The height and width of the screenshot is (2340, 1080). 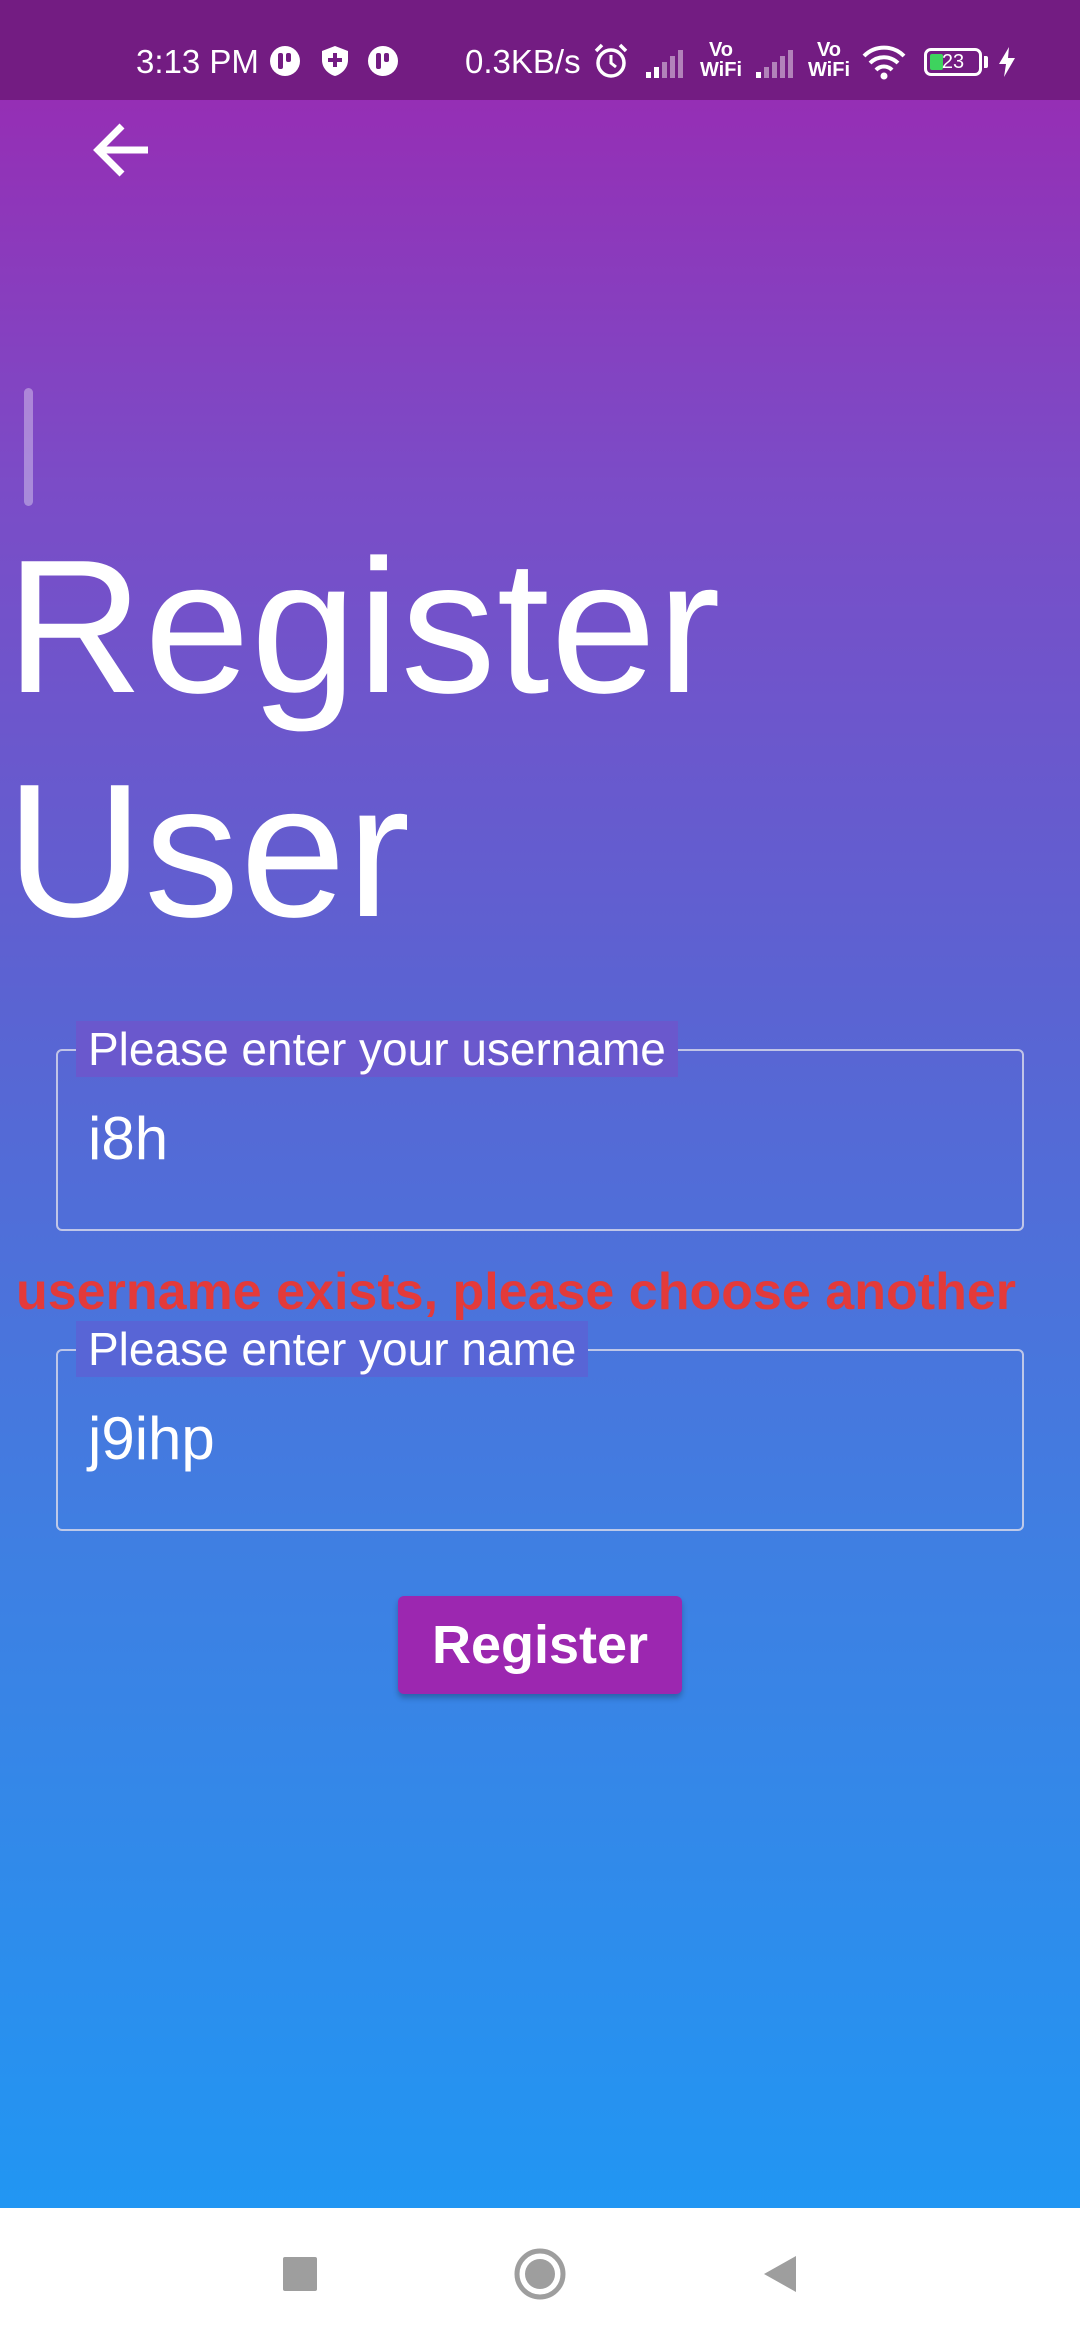 I want to click on back-nav-button, so click(x=780, y=2274).